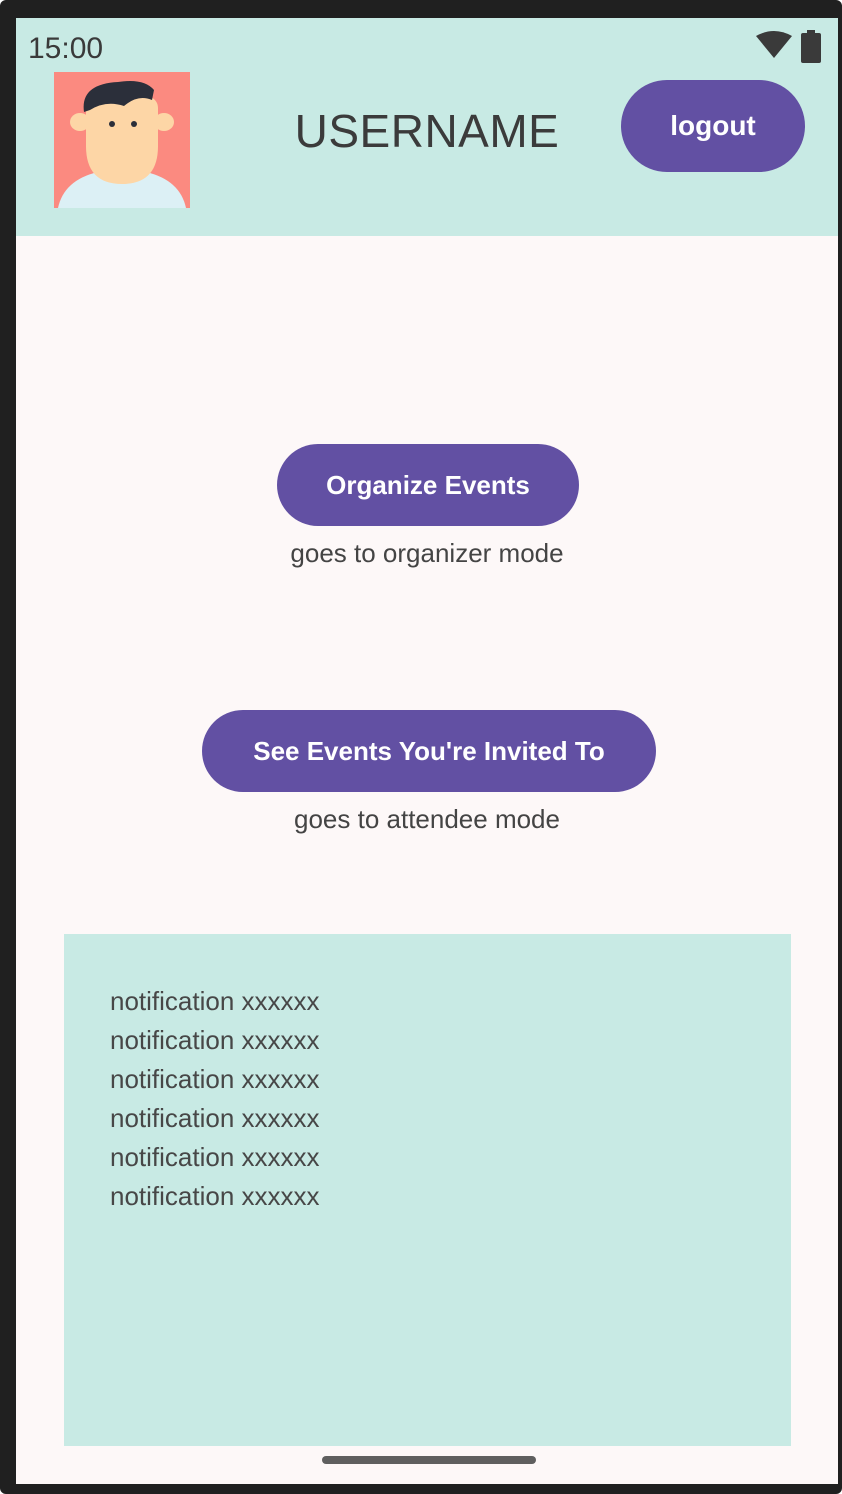 This screenshot has height=1494, width=842. What do you see at coordinates (427, 127) in the screenshot?
I see `header: 15:00 USERNAME logout` at bounding box center [427, 127].